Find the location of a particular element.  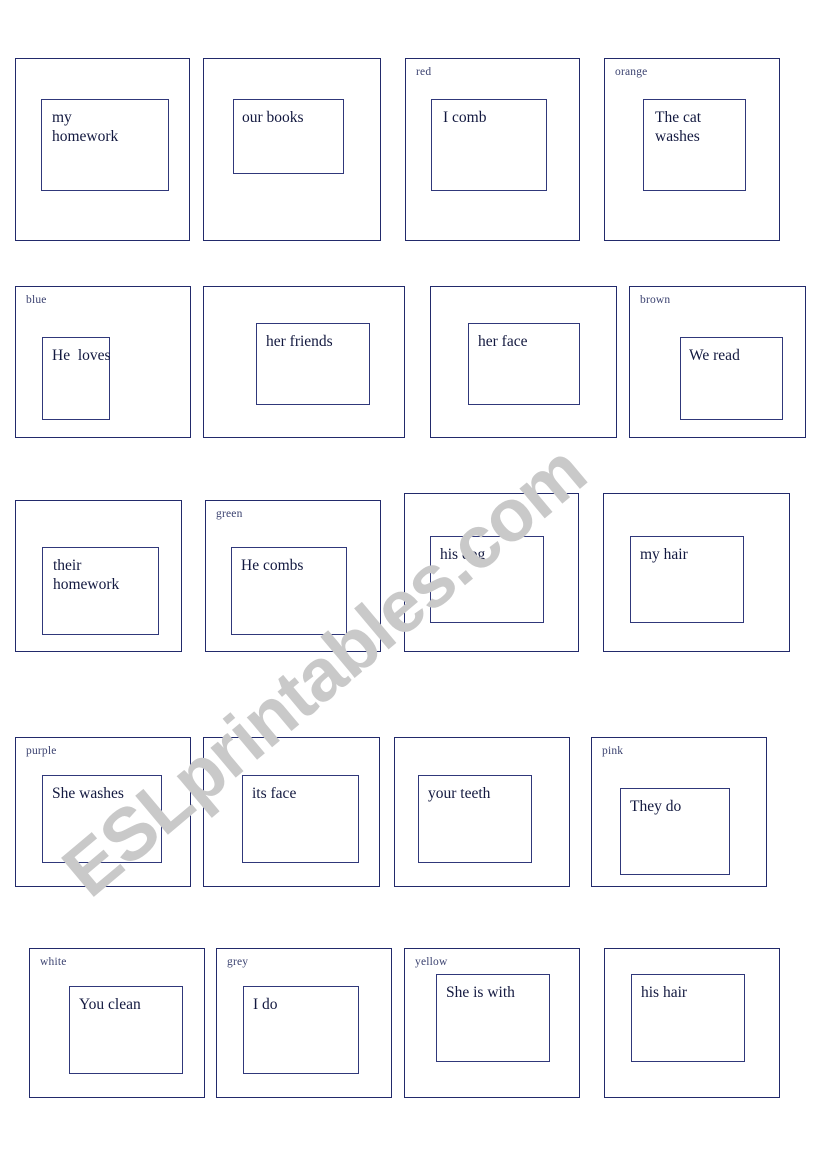

answer-text-r2c2: her friends is located at coordinates (299, 341).